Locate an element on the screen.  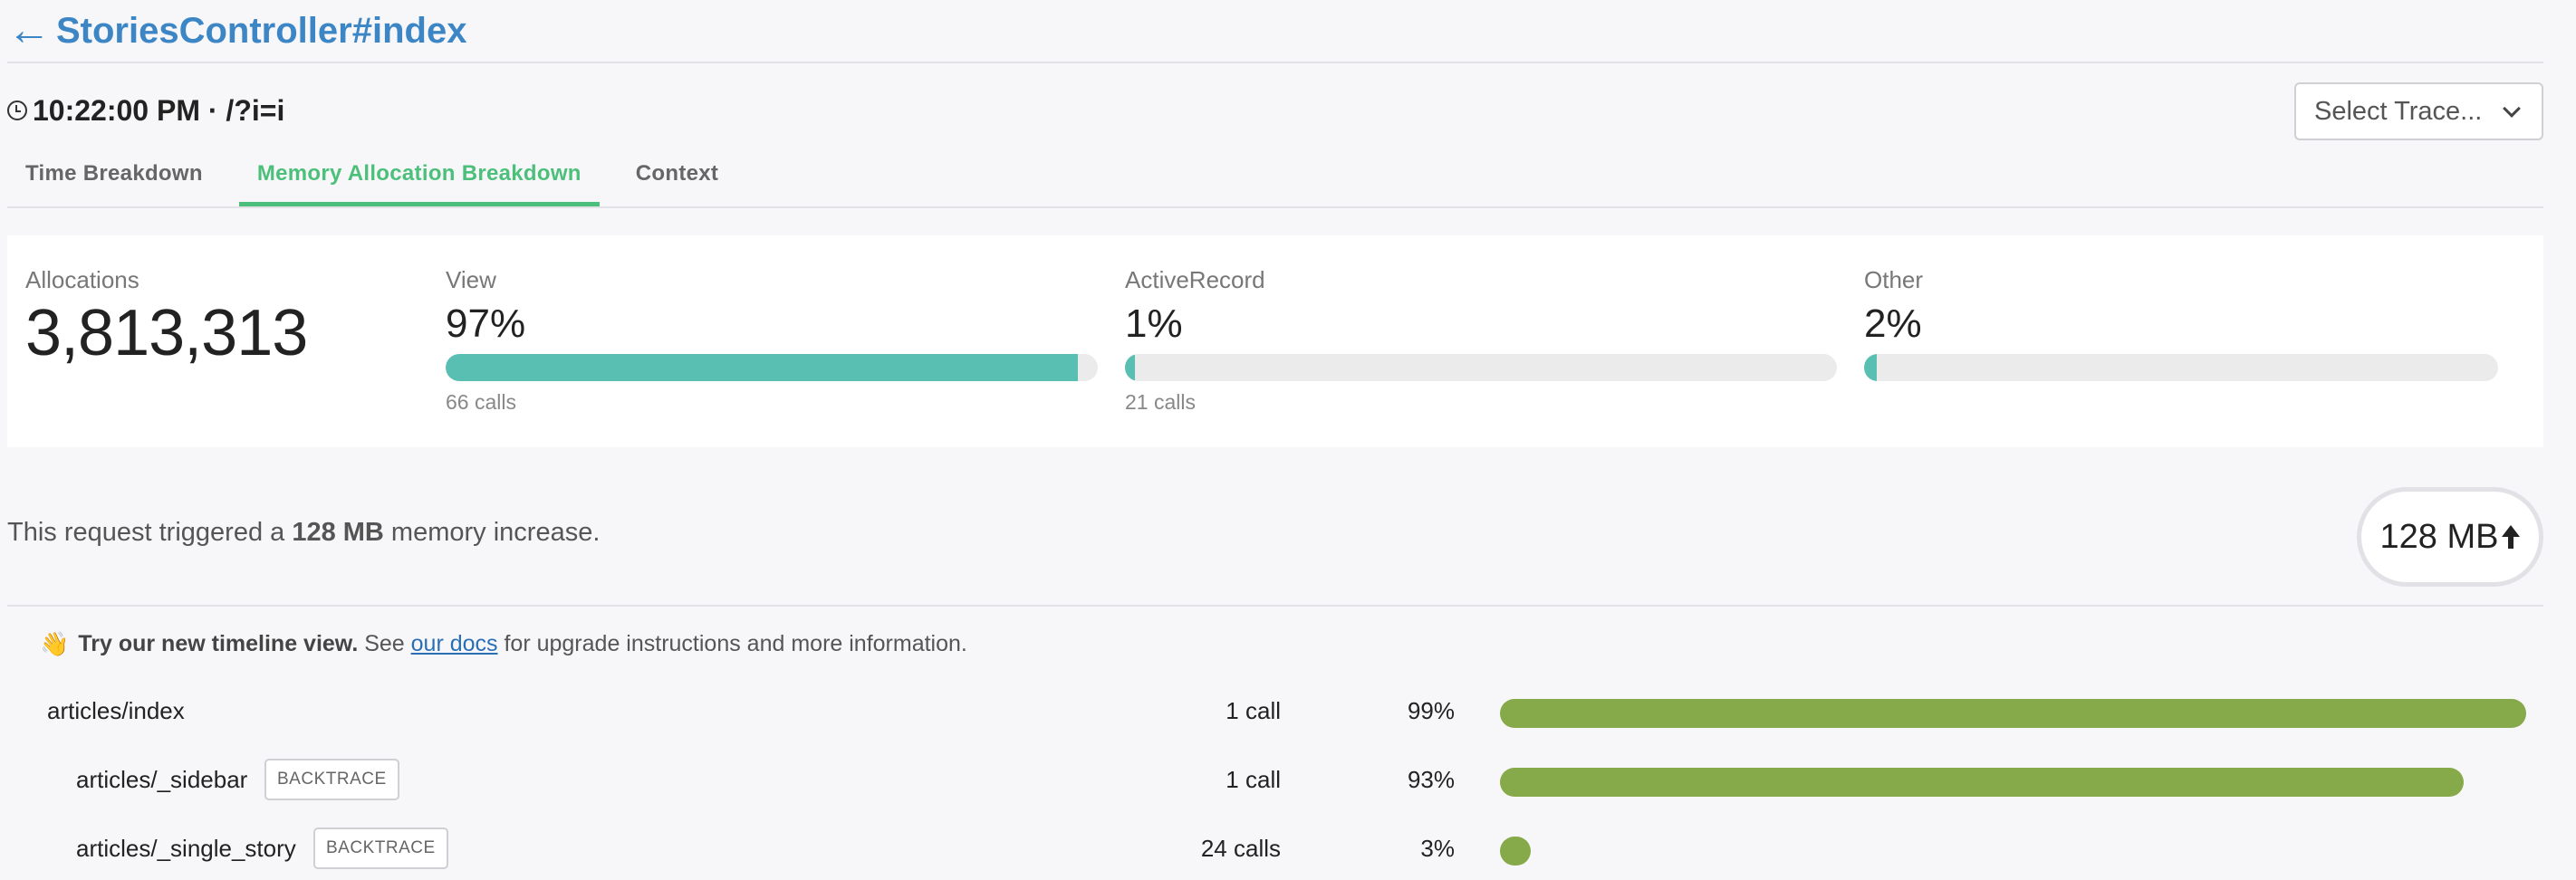
category-label: ActiveRecord is located at coordinates (1195, 279).